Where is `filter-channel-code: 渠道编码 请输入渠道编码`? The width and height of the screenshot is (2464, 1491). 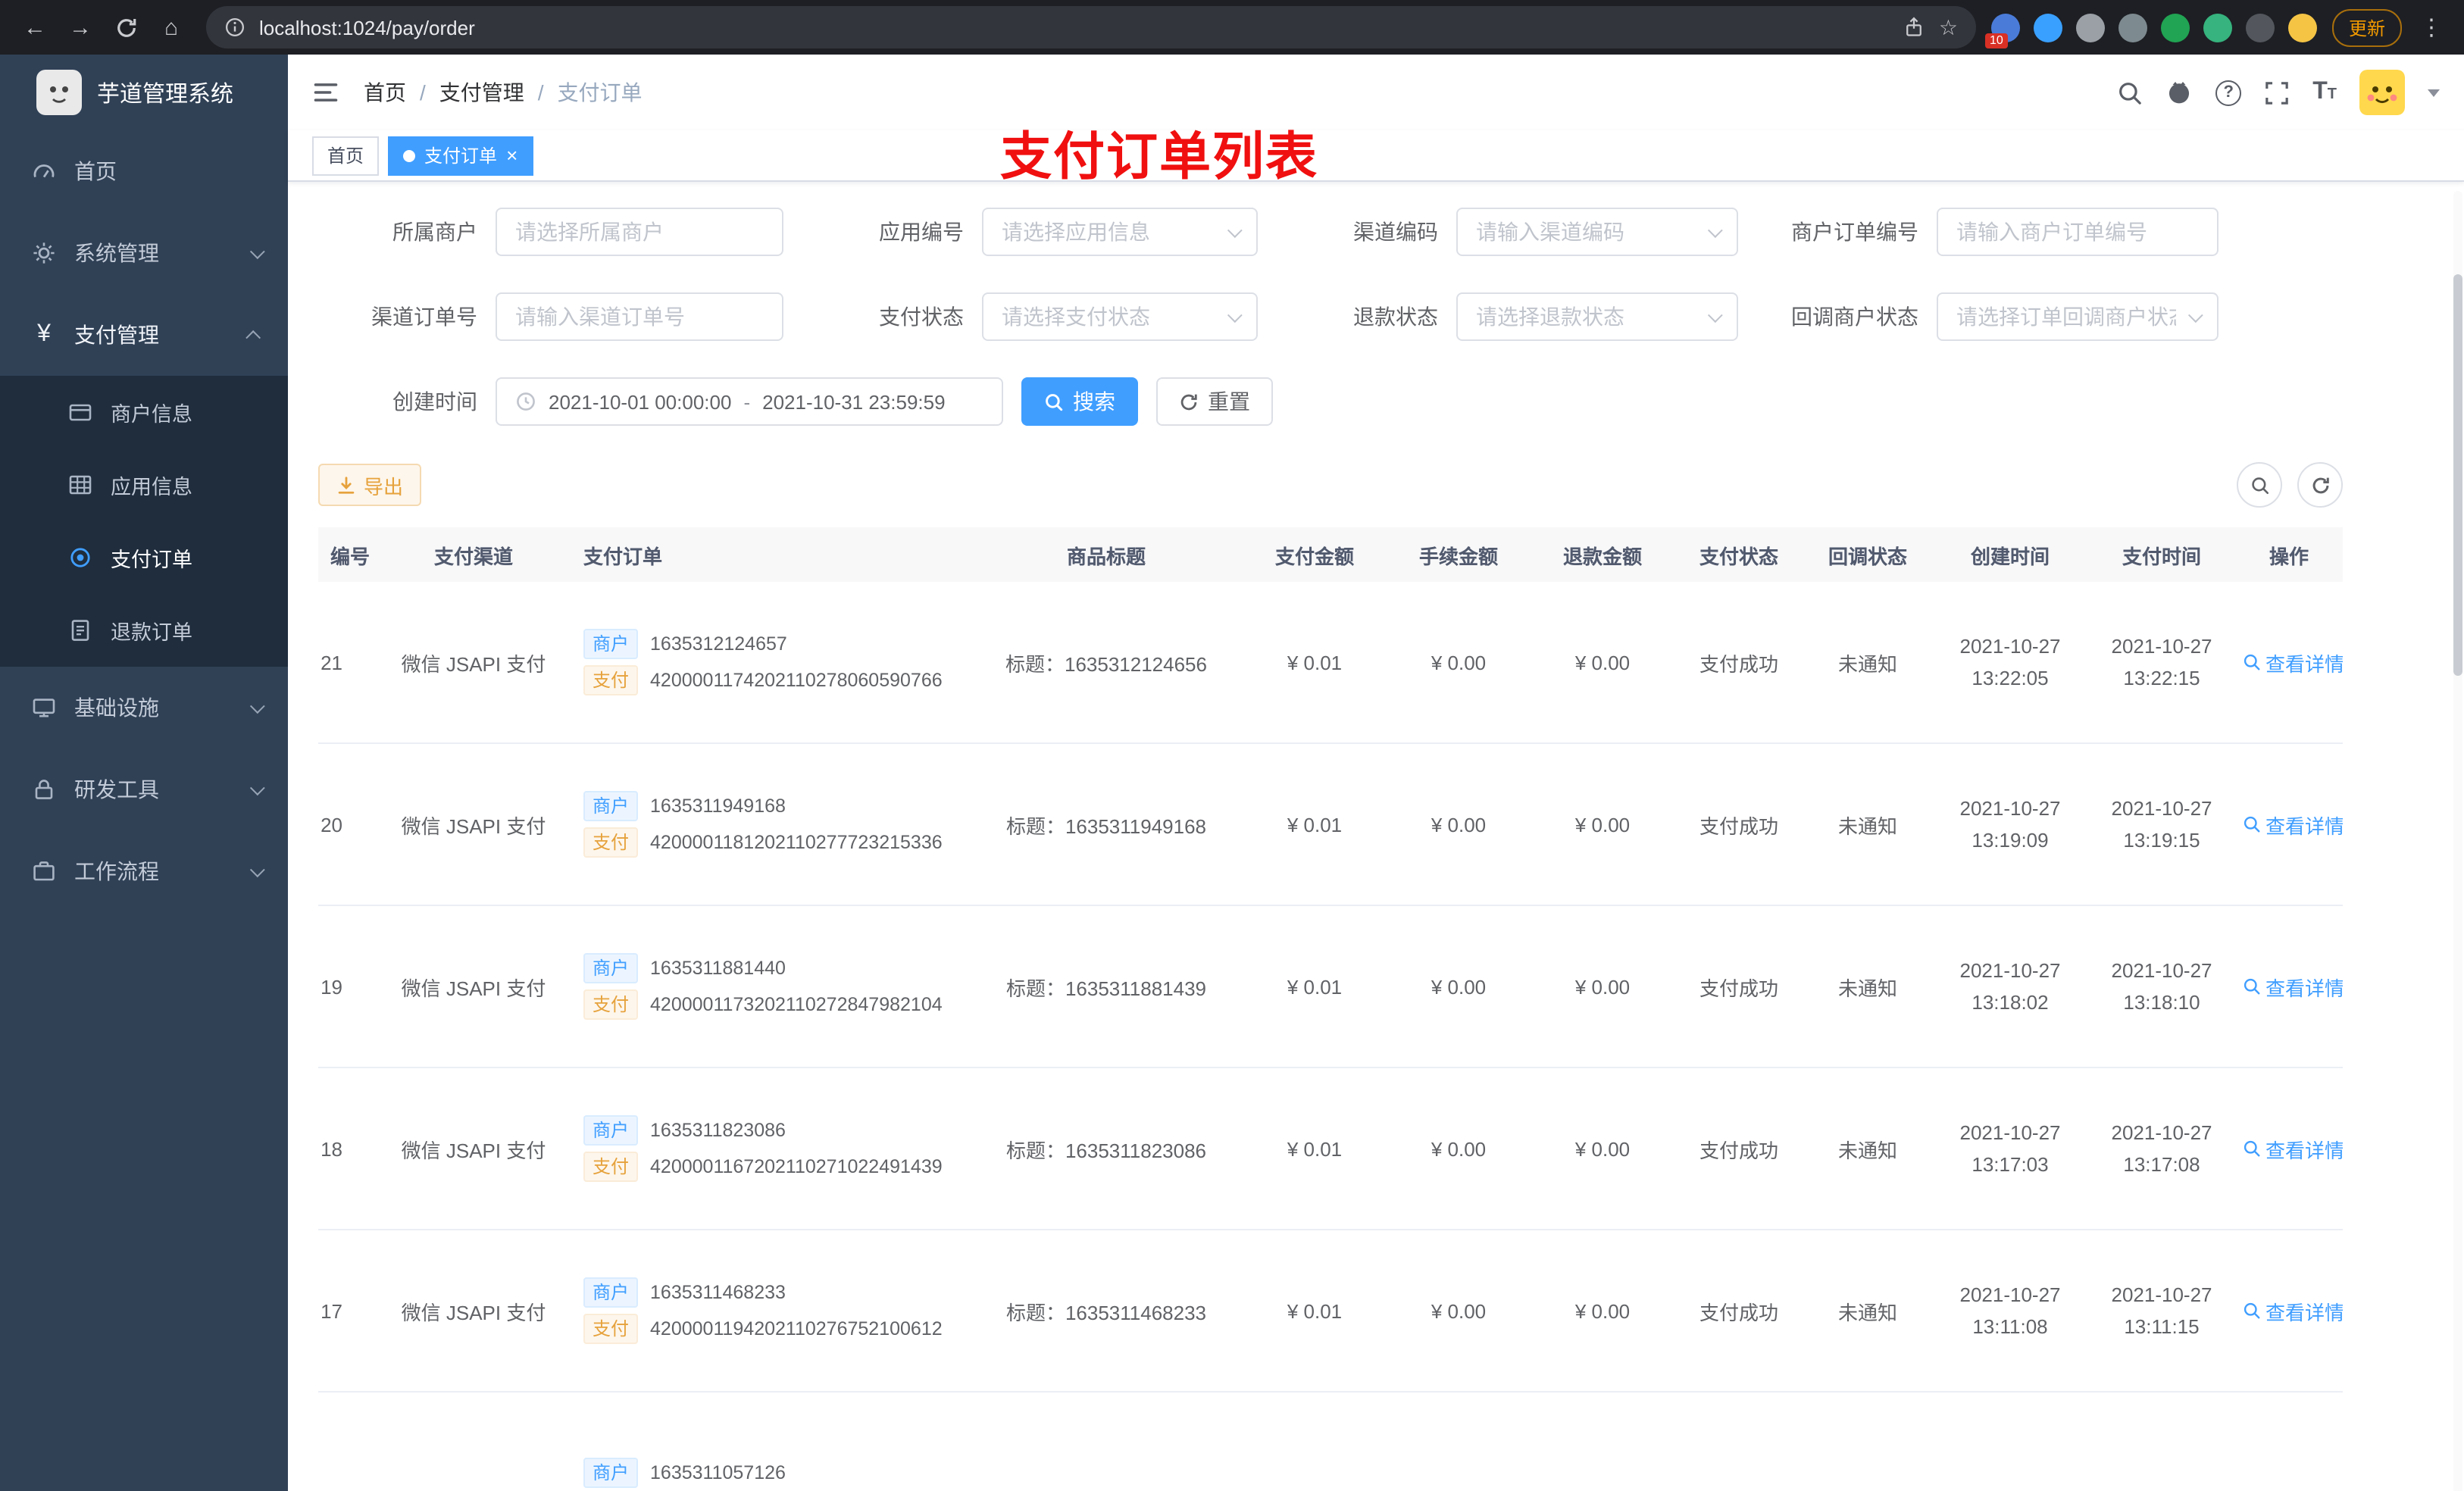 filter-channel-code: 渠道编码 请输入渠道编码 is located at coordinates (1508, 232).